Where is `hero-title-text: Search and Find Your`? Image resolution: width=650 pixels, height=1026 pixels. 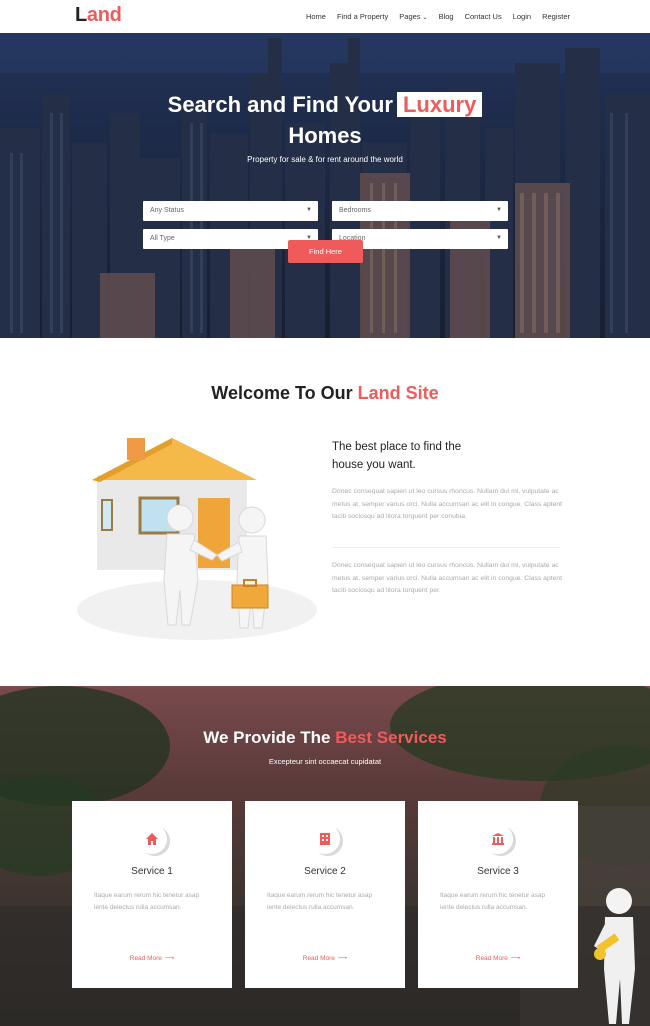 hero-title-text: Search and Find Your is located at coordinates (280, 104).